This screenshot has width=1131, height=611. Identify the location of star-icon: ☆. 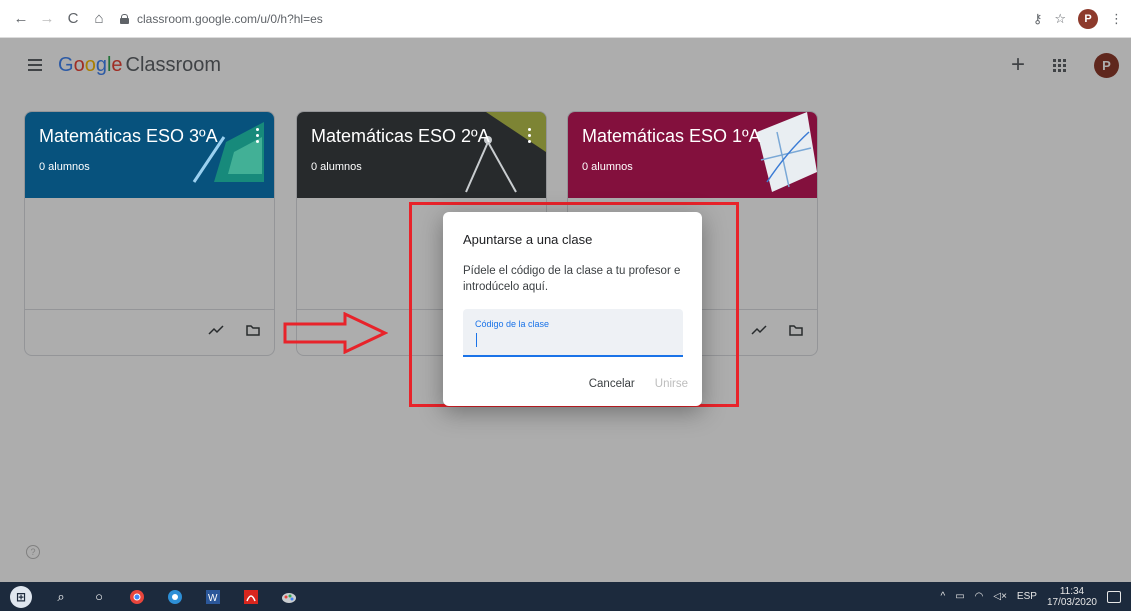
(1060, 19).